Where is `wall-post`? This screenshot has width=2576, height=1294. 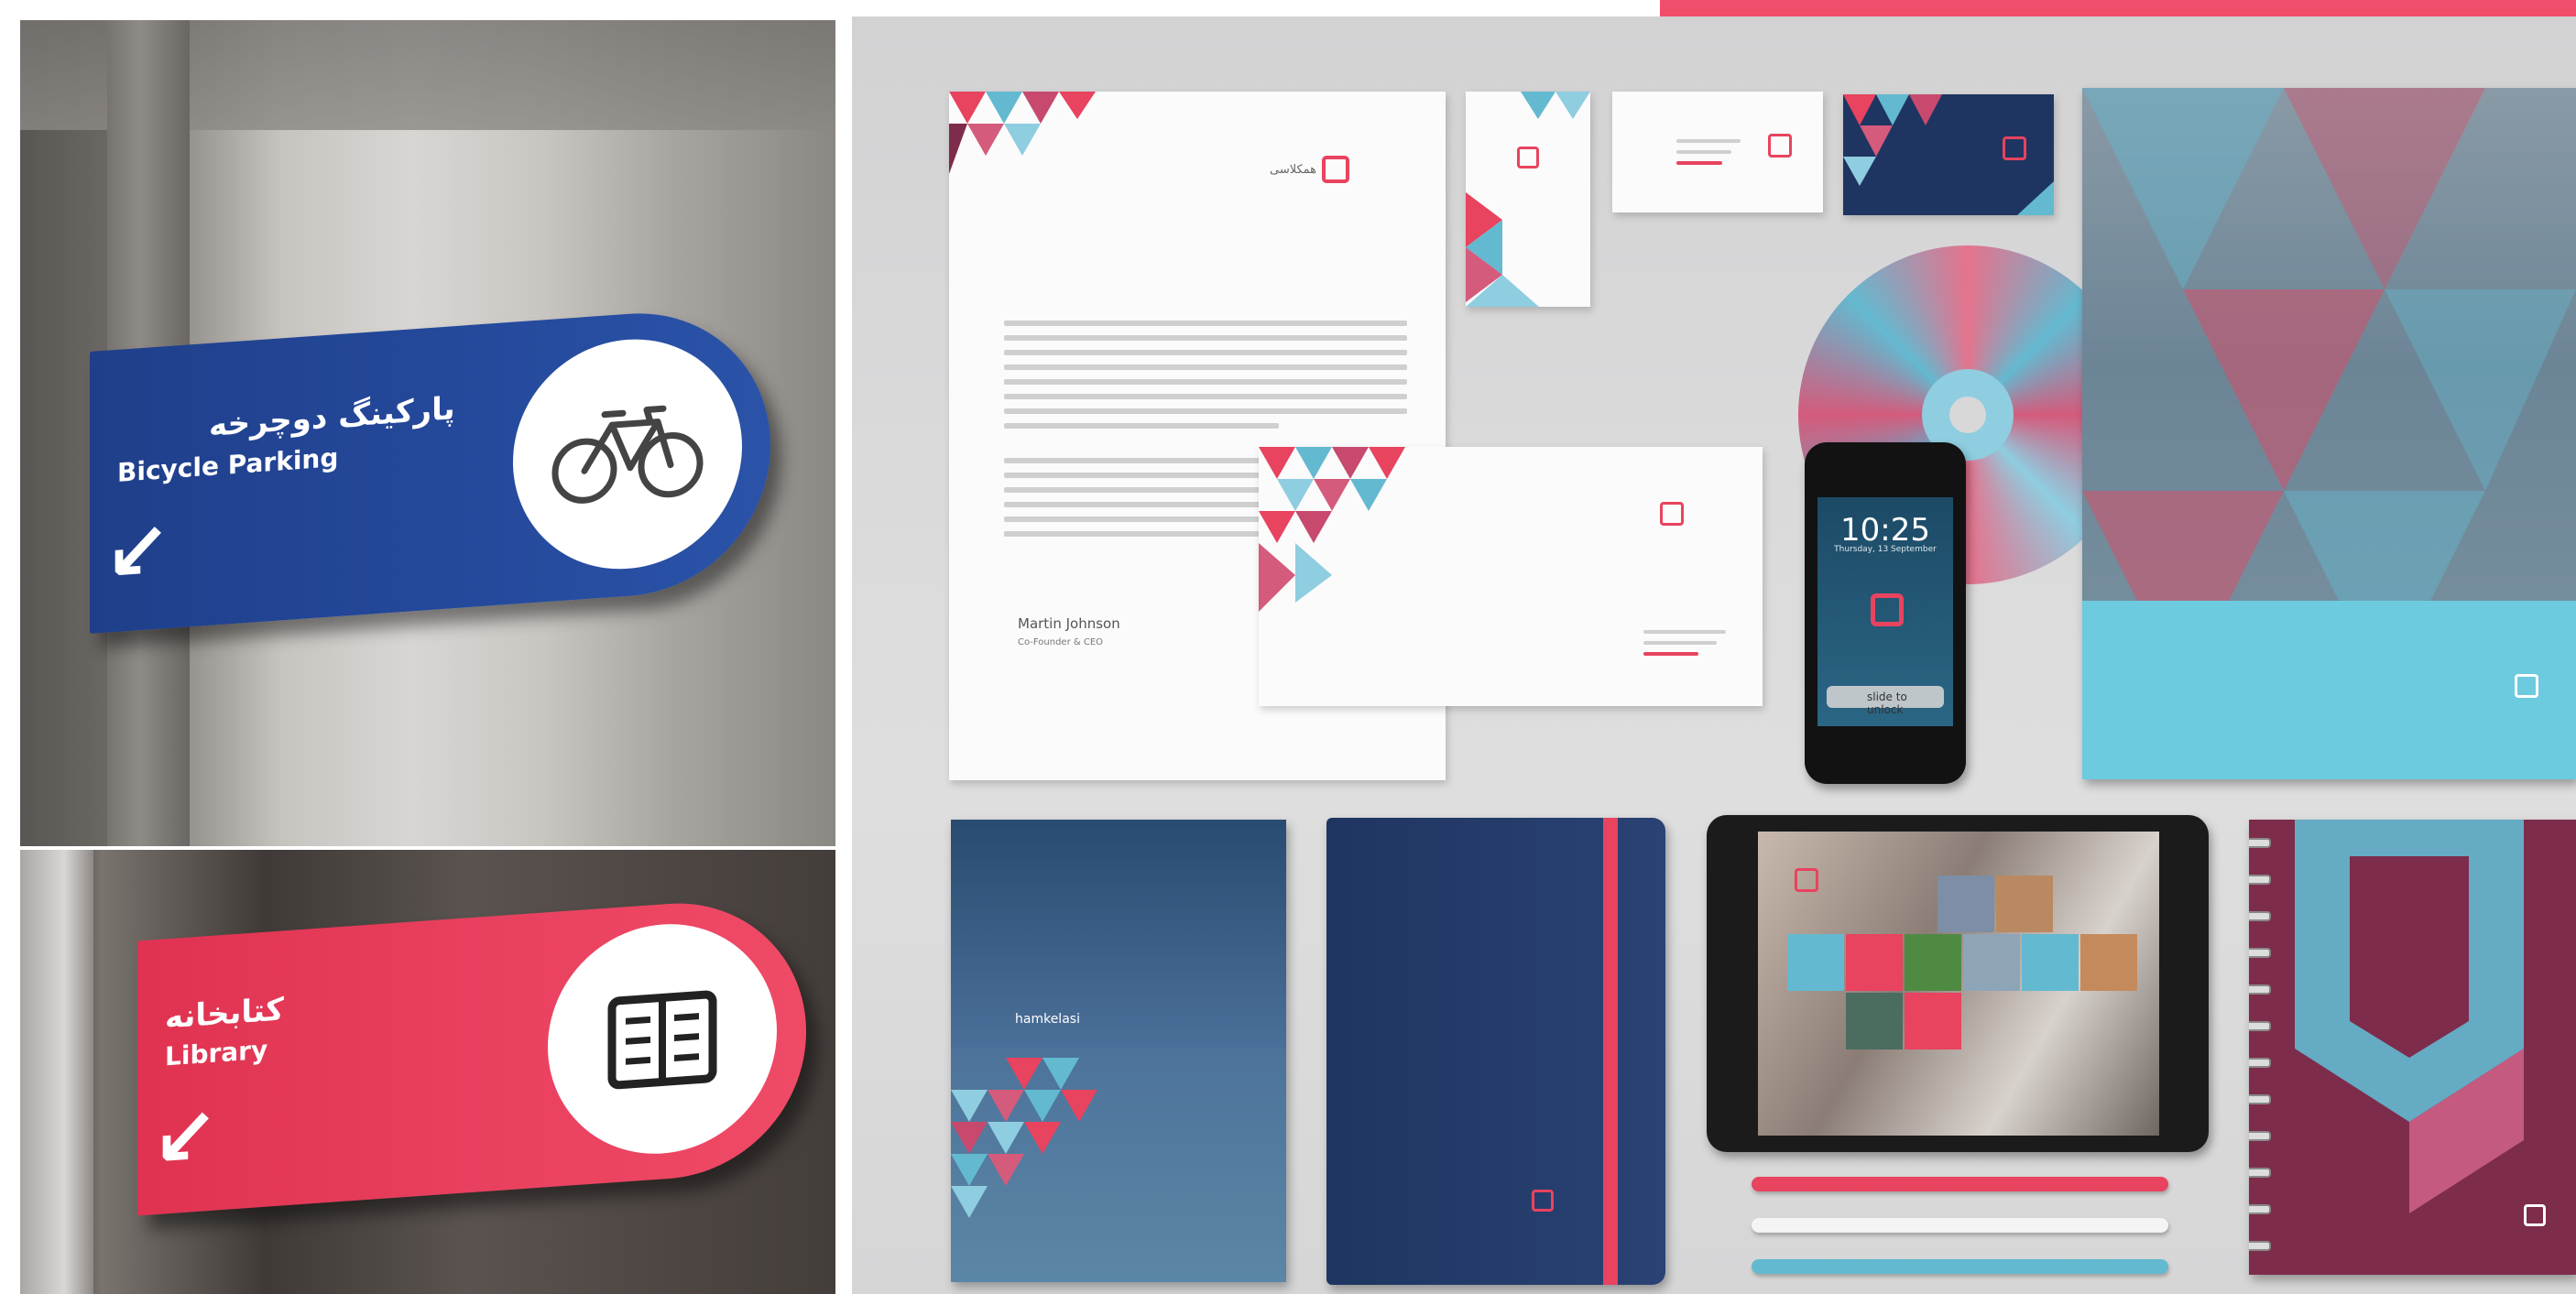
wall-post is located at coordinates (57, 1072).